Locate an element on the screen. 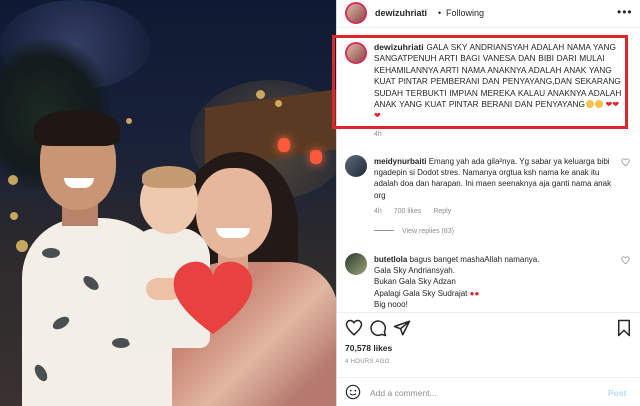 Image resolution: width=640 pixels, height=406 pixels. add-comment-bar: Add a comment... Post is located at coordinates (488, 391).